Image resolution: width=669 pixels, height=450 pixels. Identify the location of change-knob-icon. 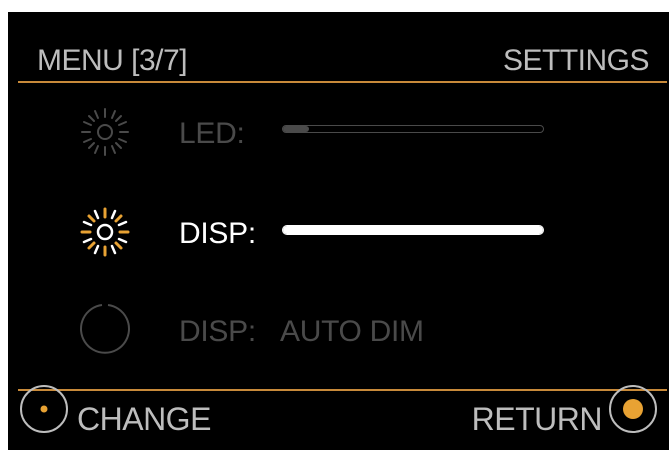
(44, 409).